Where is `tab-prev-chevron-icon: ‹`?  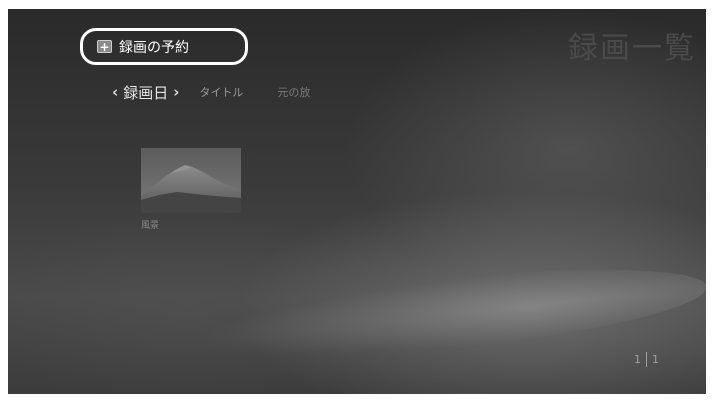
tab-prev-chevron-icon: ‹ is located at coordinates (115, 92).